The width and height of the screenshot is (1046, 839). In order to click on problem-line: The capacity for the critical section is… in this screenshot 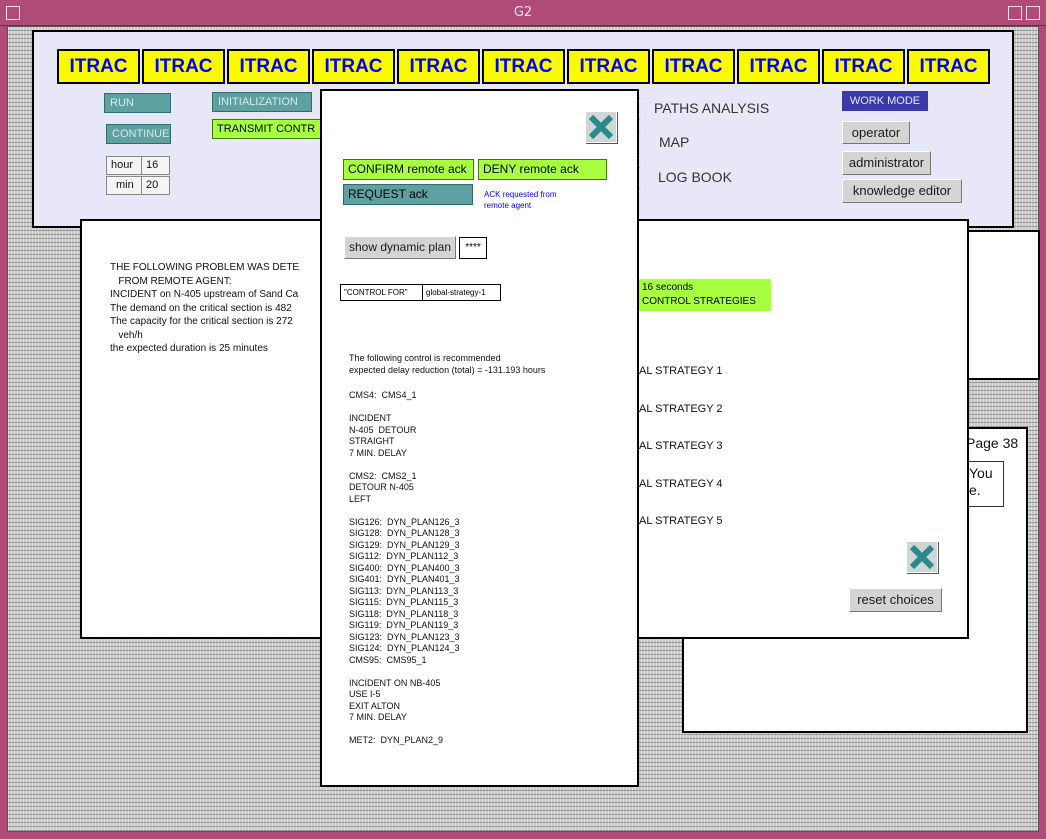, I will do `click(201, 321)`.